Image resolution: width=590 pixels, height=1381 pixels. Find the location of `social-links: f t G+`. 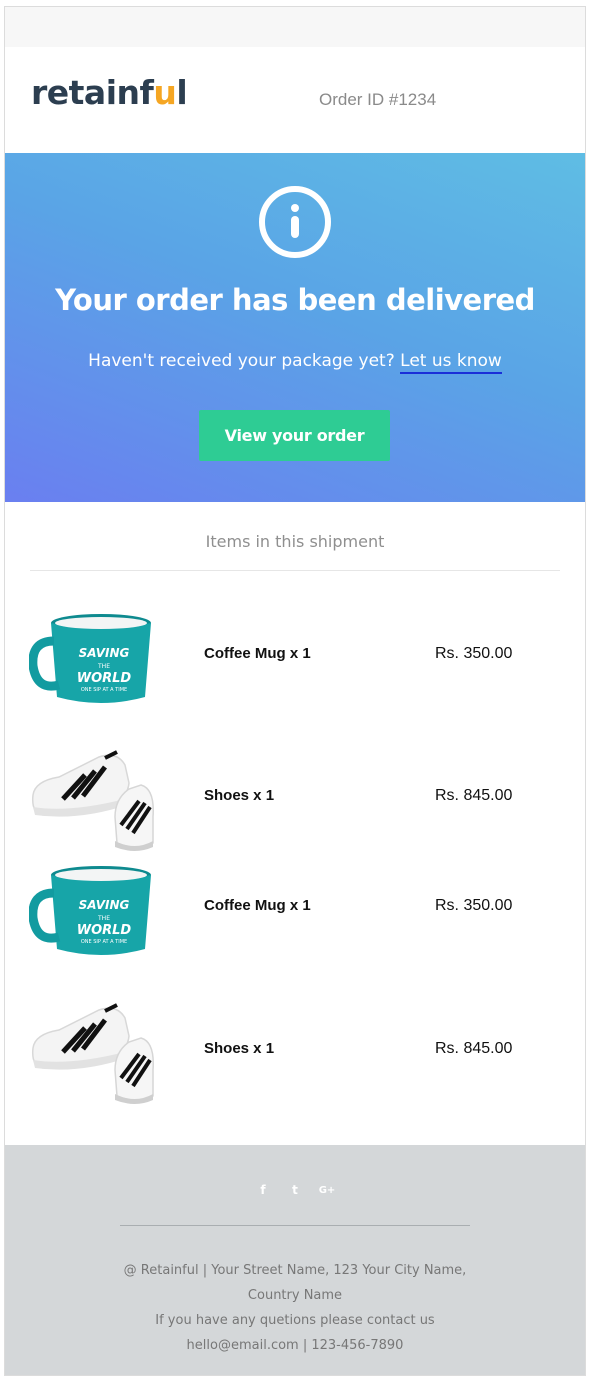

social-links: f t G+ is located at coordinates (295, 1190).